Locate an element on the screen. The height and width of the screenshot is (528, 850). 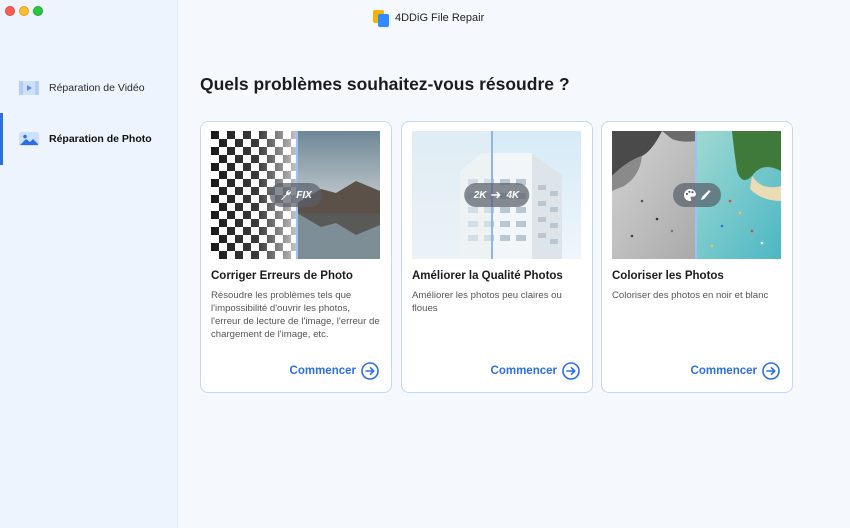
sidebar-item-label: Réparation de Photo is located at coordinates (100, 139).